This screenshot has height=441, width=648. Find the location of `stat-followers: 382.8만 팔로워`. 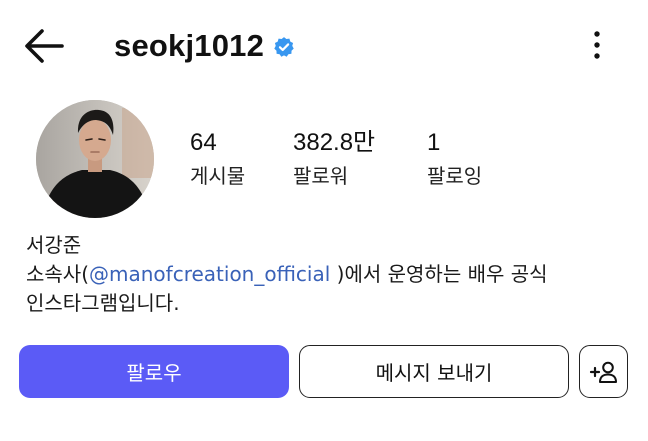

stat-followers: 382.8만 팔로워 is located at coordinates (334, 159).